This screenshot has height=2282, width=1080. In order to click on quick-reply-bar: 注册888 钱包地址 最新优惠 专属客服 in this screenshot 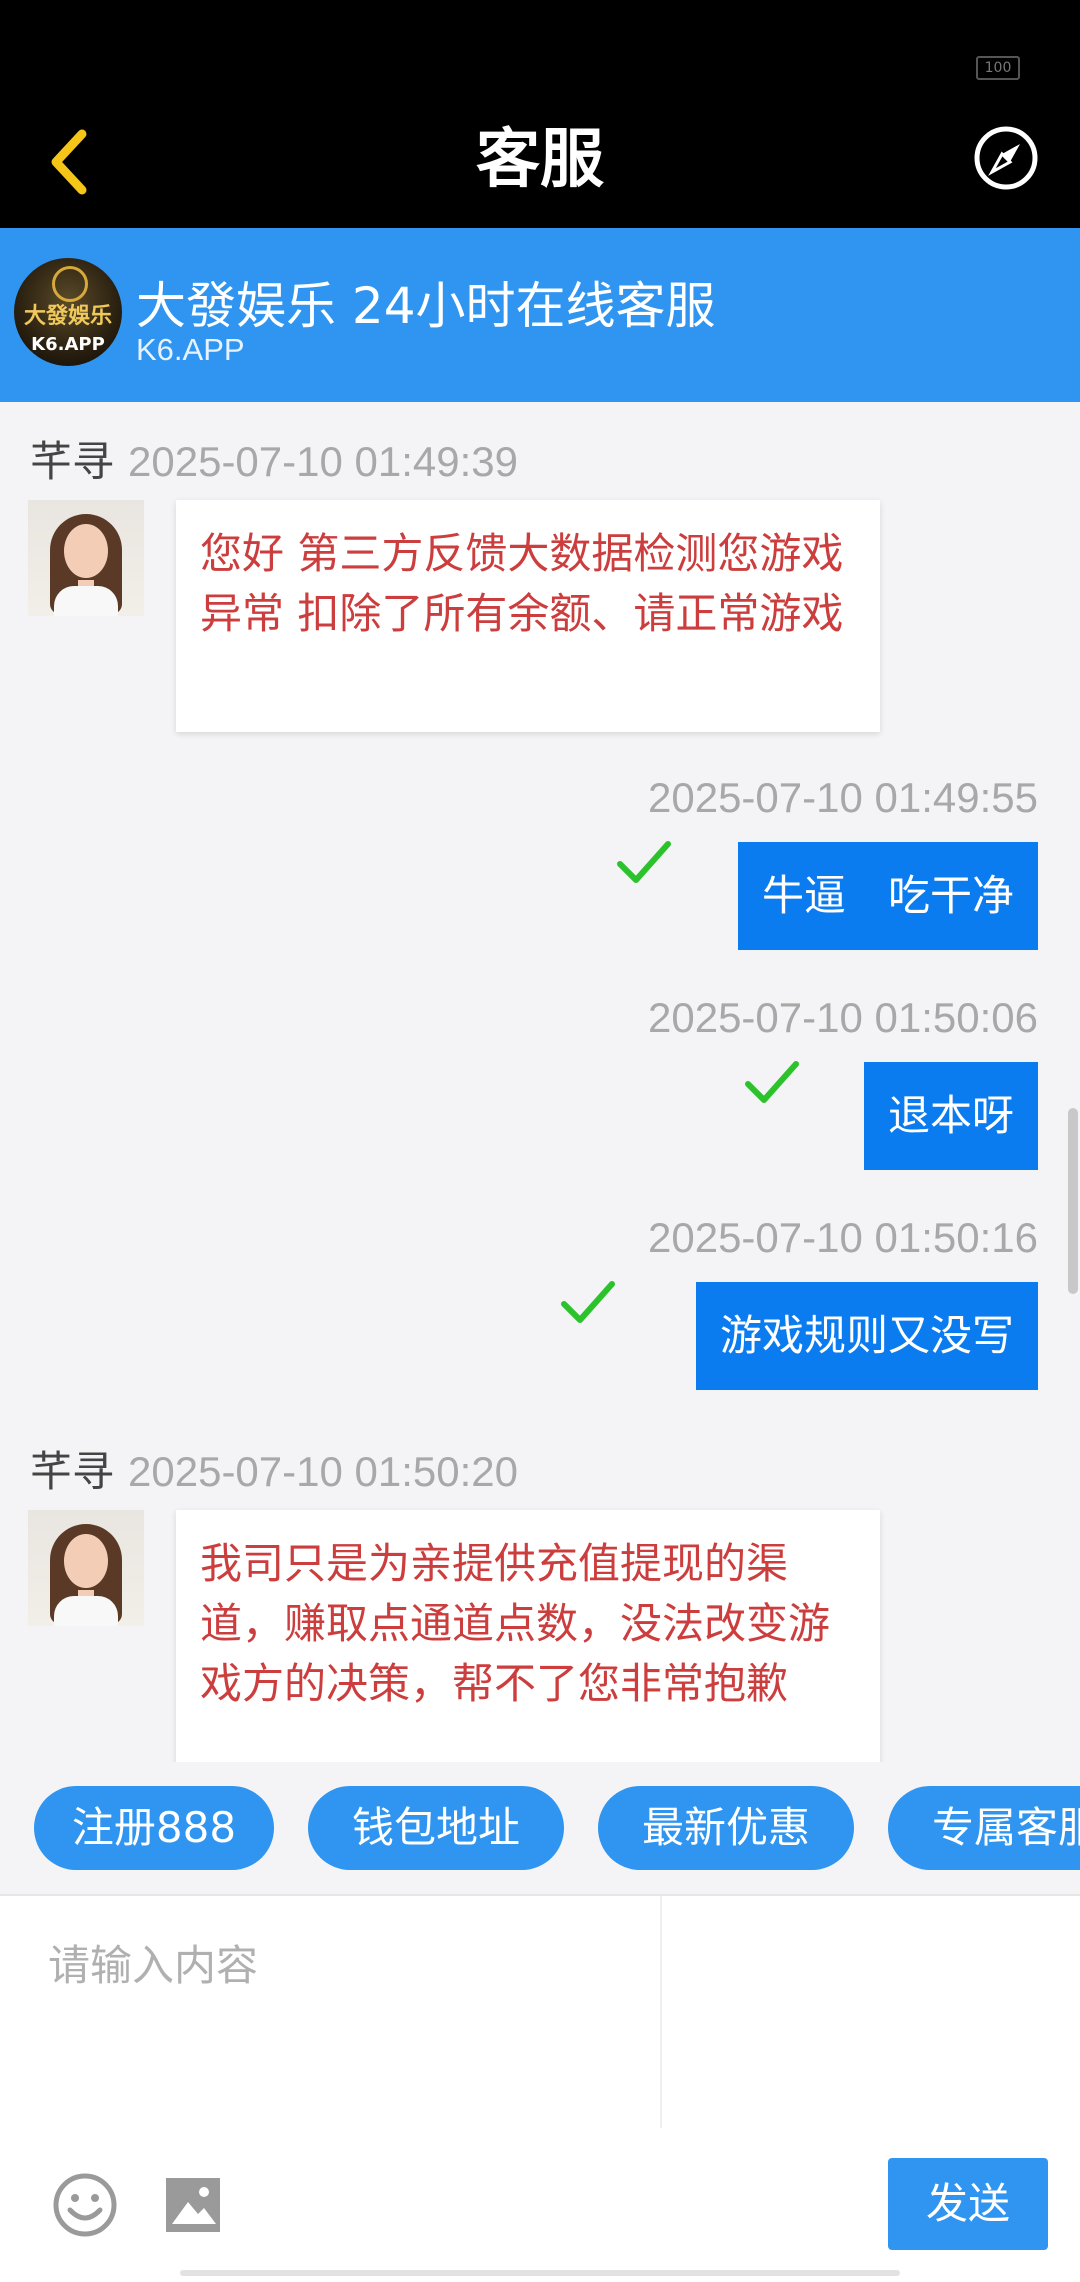, I will do `click(540, 1828)`.